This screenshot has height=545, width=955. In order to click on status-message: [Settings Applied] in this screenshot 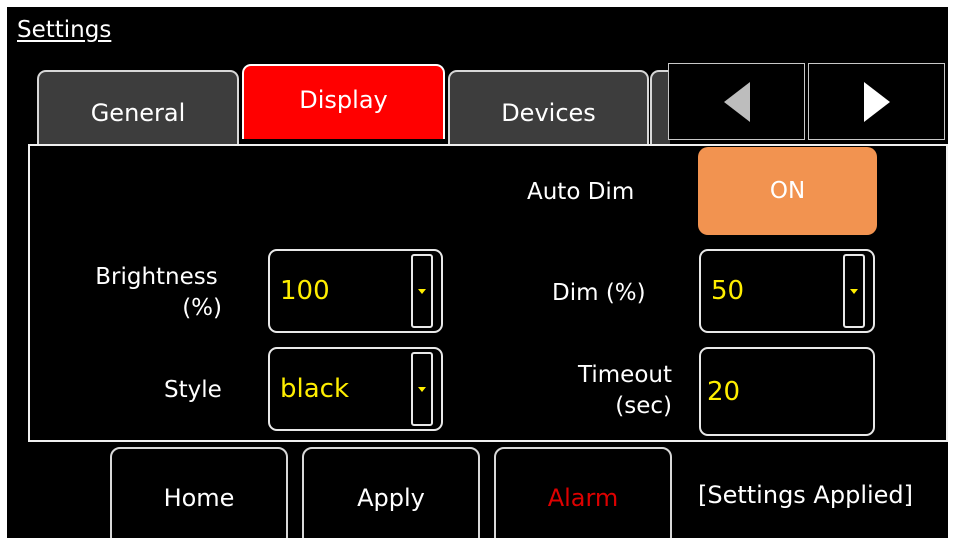, I will do `click(806, 495)`.